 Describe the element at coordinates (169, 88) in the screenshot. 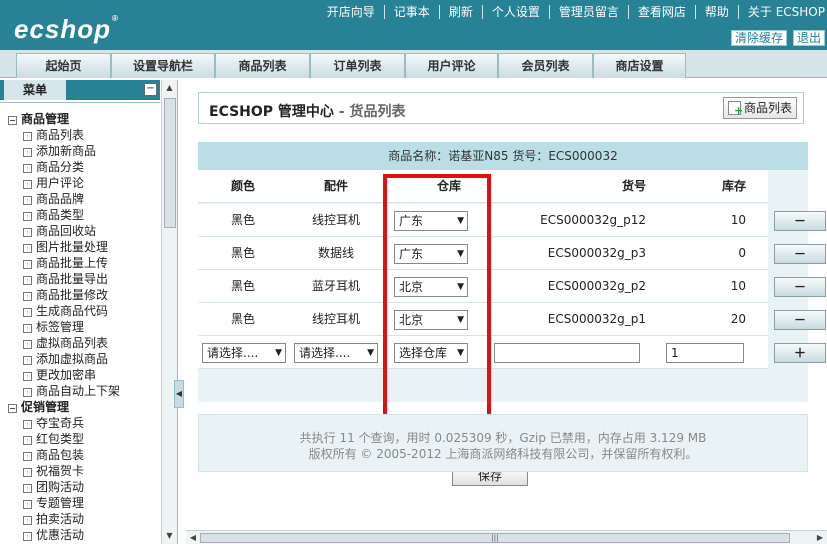

I see `scroll-up-icon: ▲` at that location.